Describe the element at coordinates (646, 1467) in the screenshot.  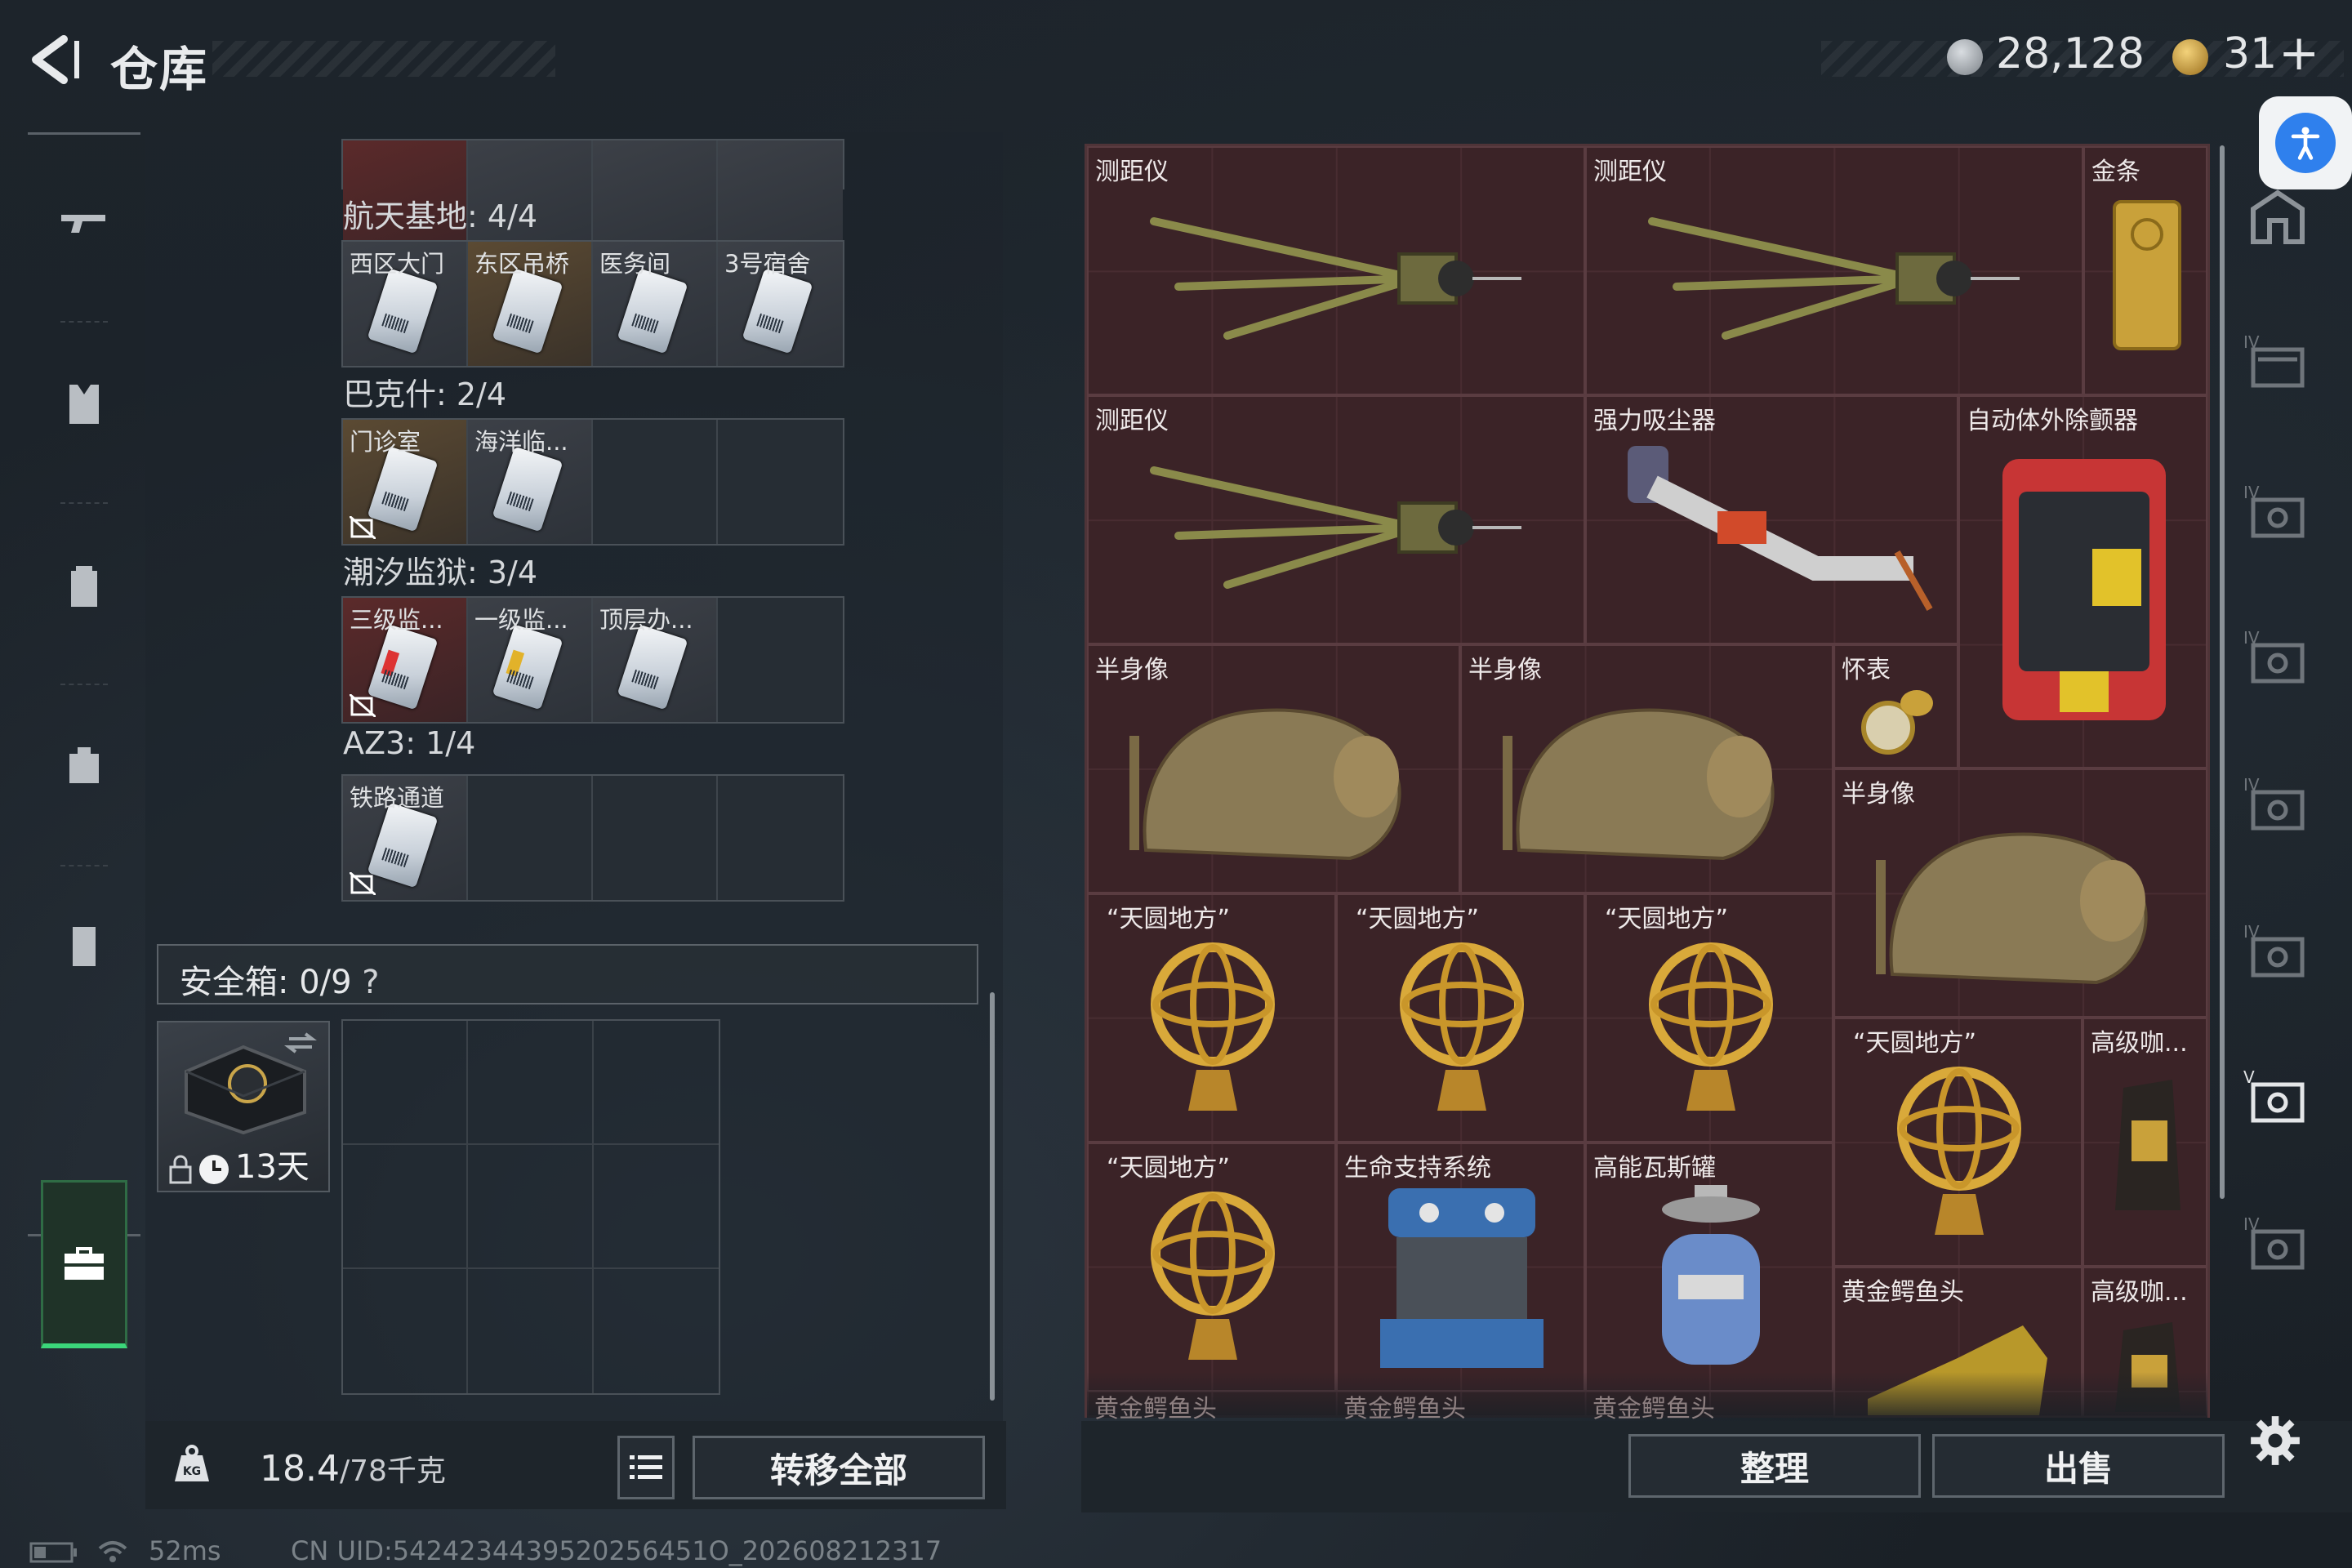
I see `list-view-button` at that location.